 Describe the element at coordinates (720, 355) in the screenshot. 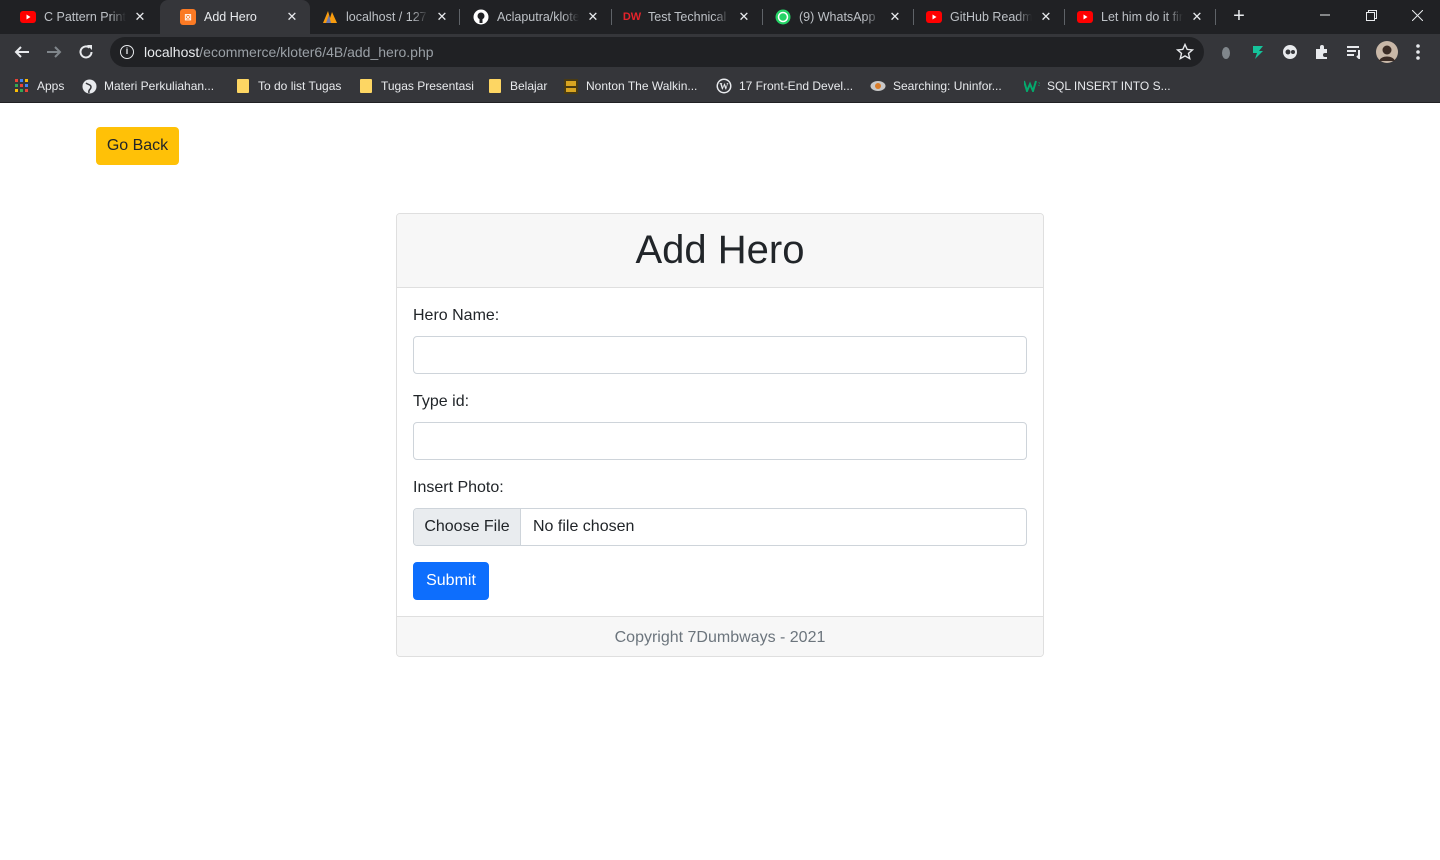

I see `hero-name-input` at that location.